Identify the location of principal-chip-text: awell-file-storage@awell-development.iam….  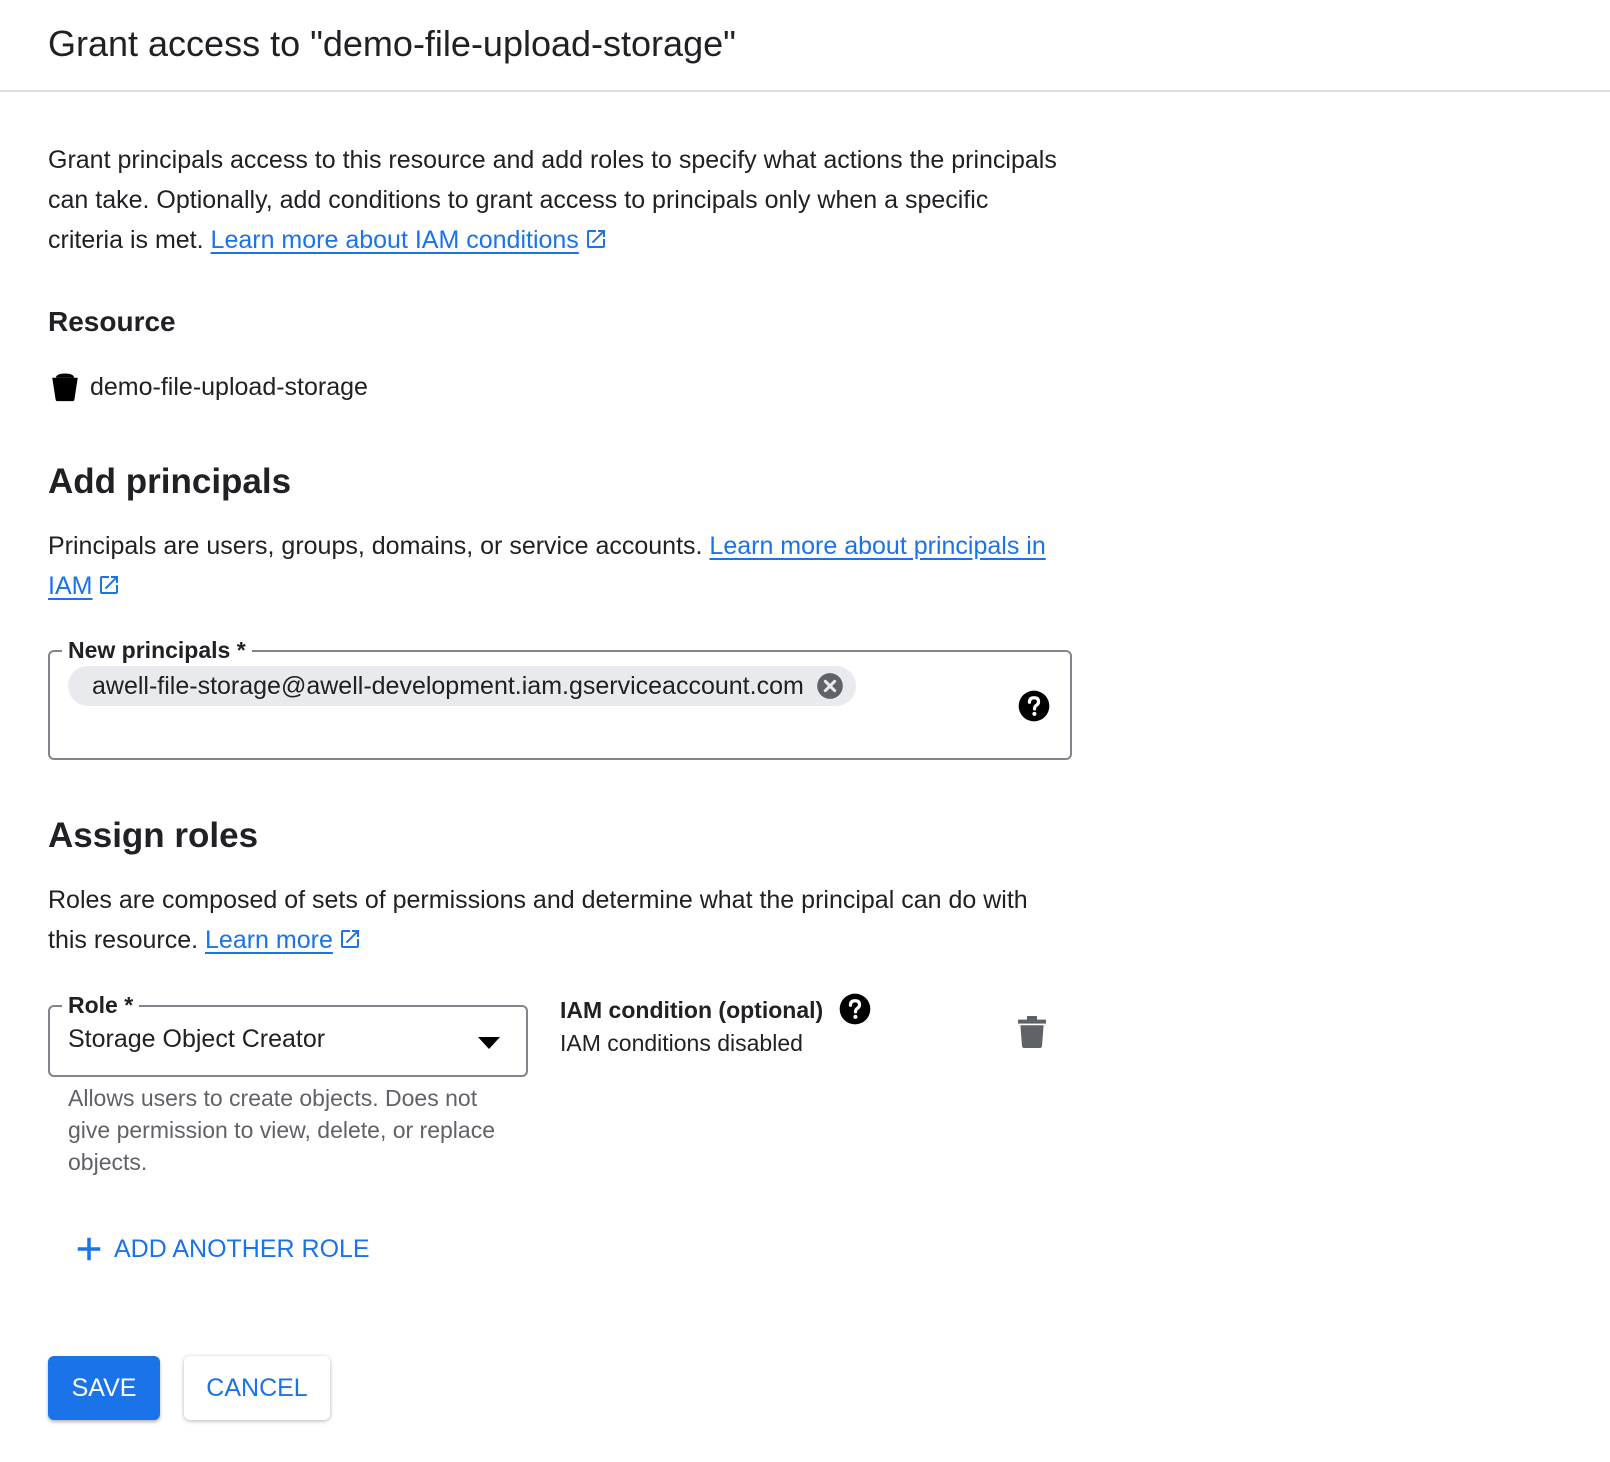
(448, 685).